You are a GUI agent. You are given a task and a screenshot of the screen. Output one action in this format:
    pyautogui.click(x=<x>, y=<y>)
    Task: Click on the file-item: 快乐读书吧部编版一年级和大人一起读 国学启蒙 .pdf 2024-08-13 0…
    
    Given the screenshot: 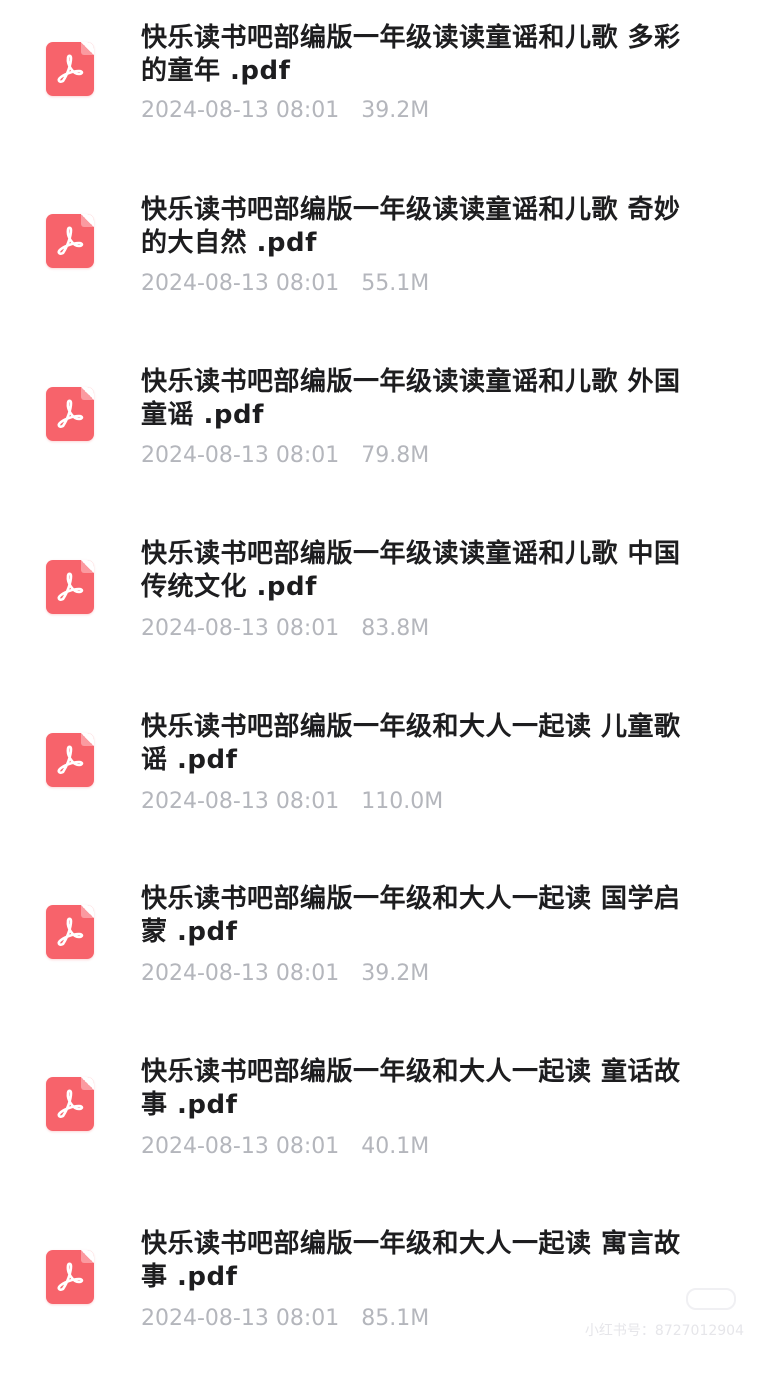 What is the action you would take?
    pyautogui.click(x=383, y=948)
    